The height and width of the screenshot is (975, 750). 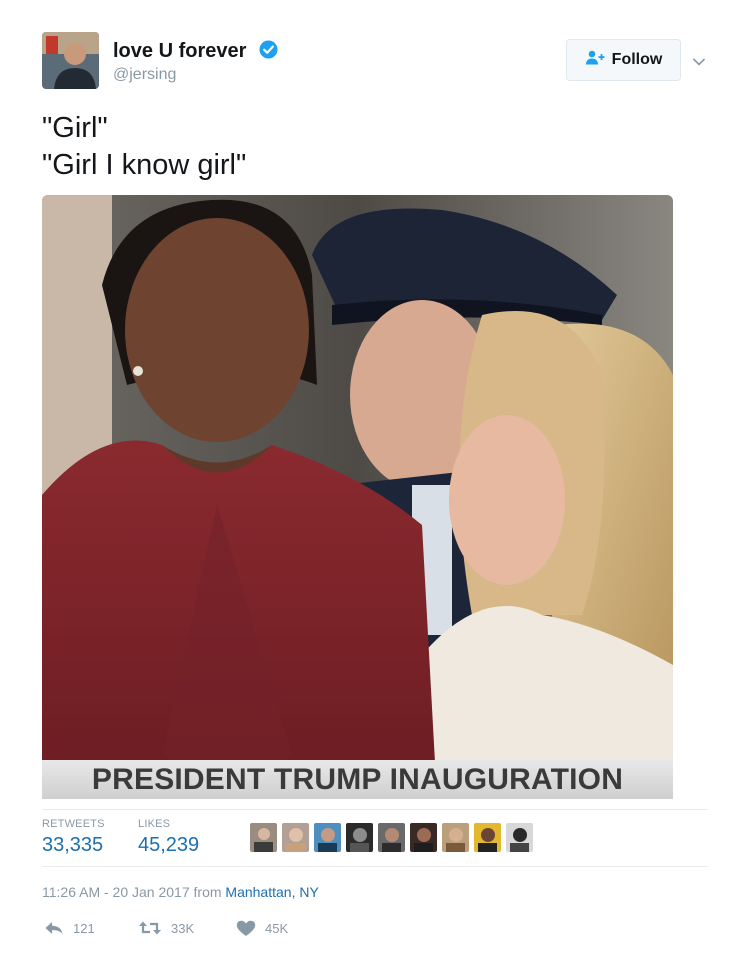 What do you see at coordinates (84, 928) in the screenshot?
I see `reply-count: 121` at bounding box center [84, 928].